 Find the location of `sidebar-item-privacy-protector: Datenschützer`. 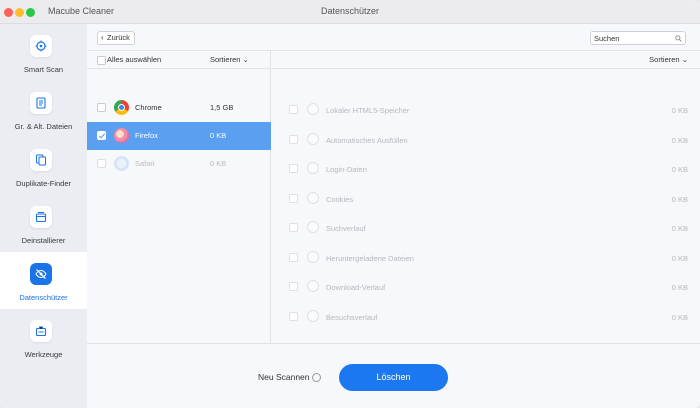

sidebar-item-privacy-protector: Datenschützer is located at coordinates (43, 280).